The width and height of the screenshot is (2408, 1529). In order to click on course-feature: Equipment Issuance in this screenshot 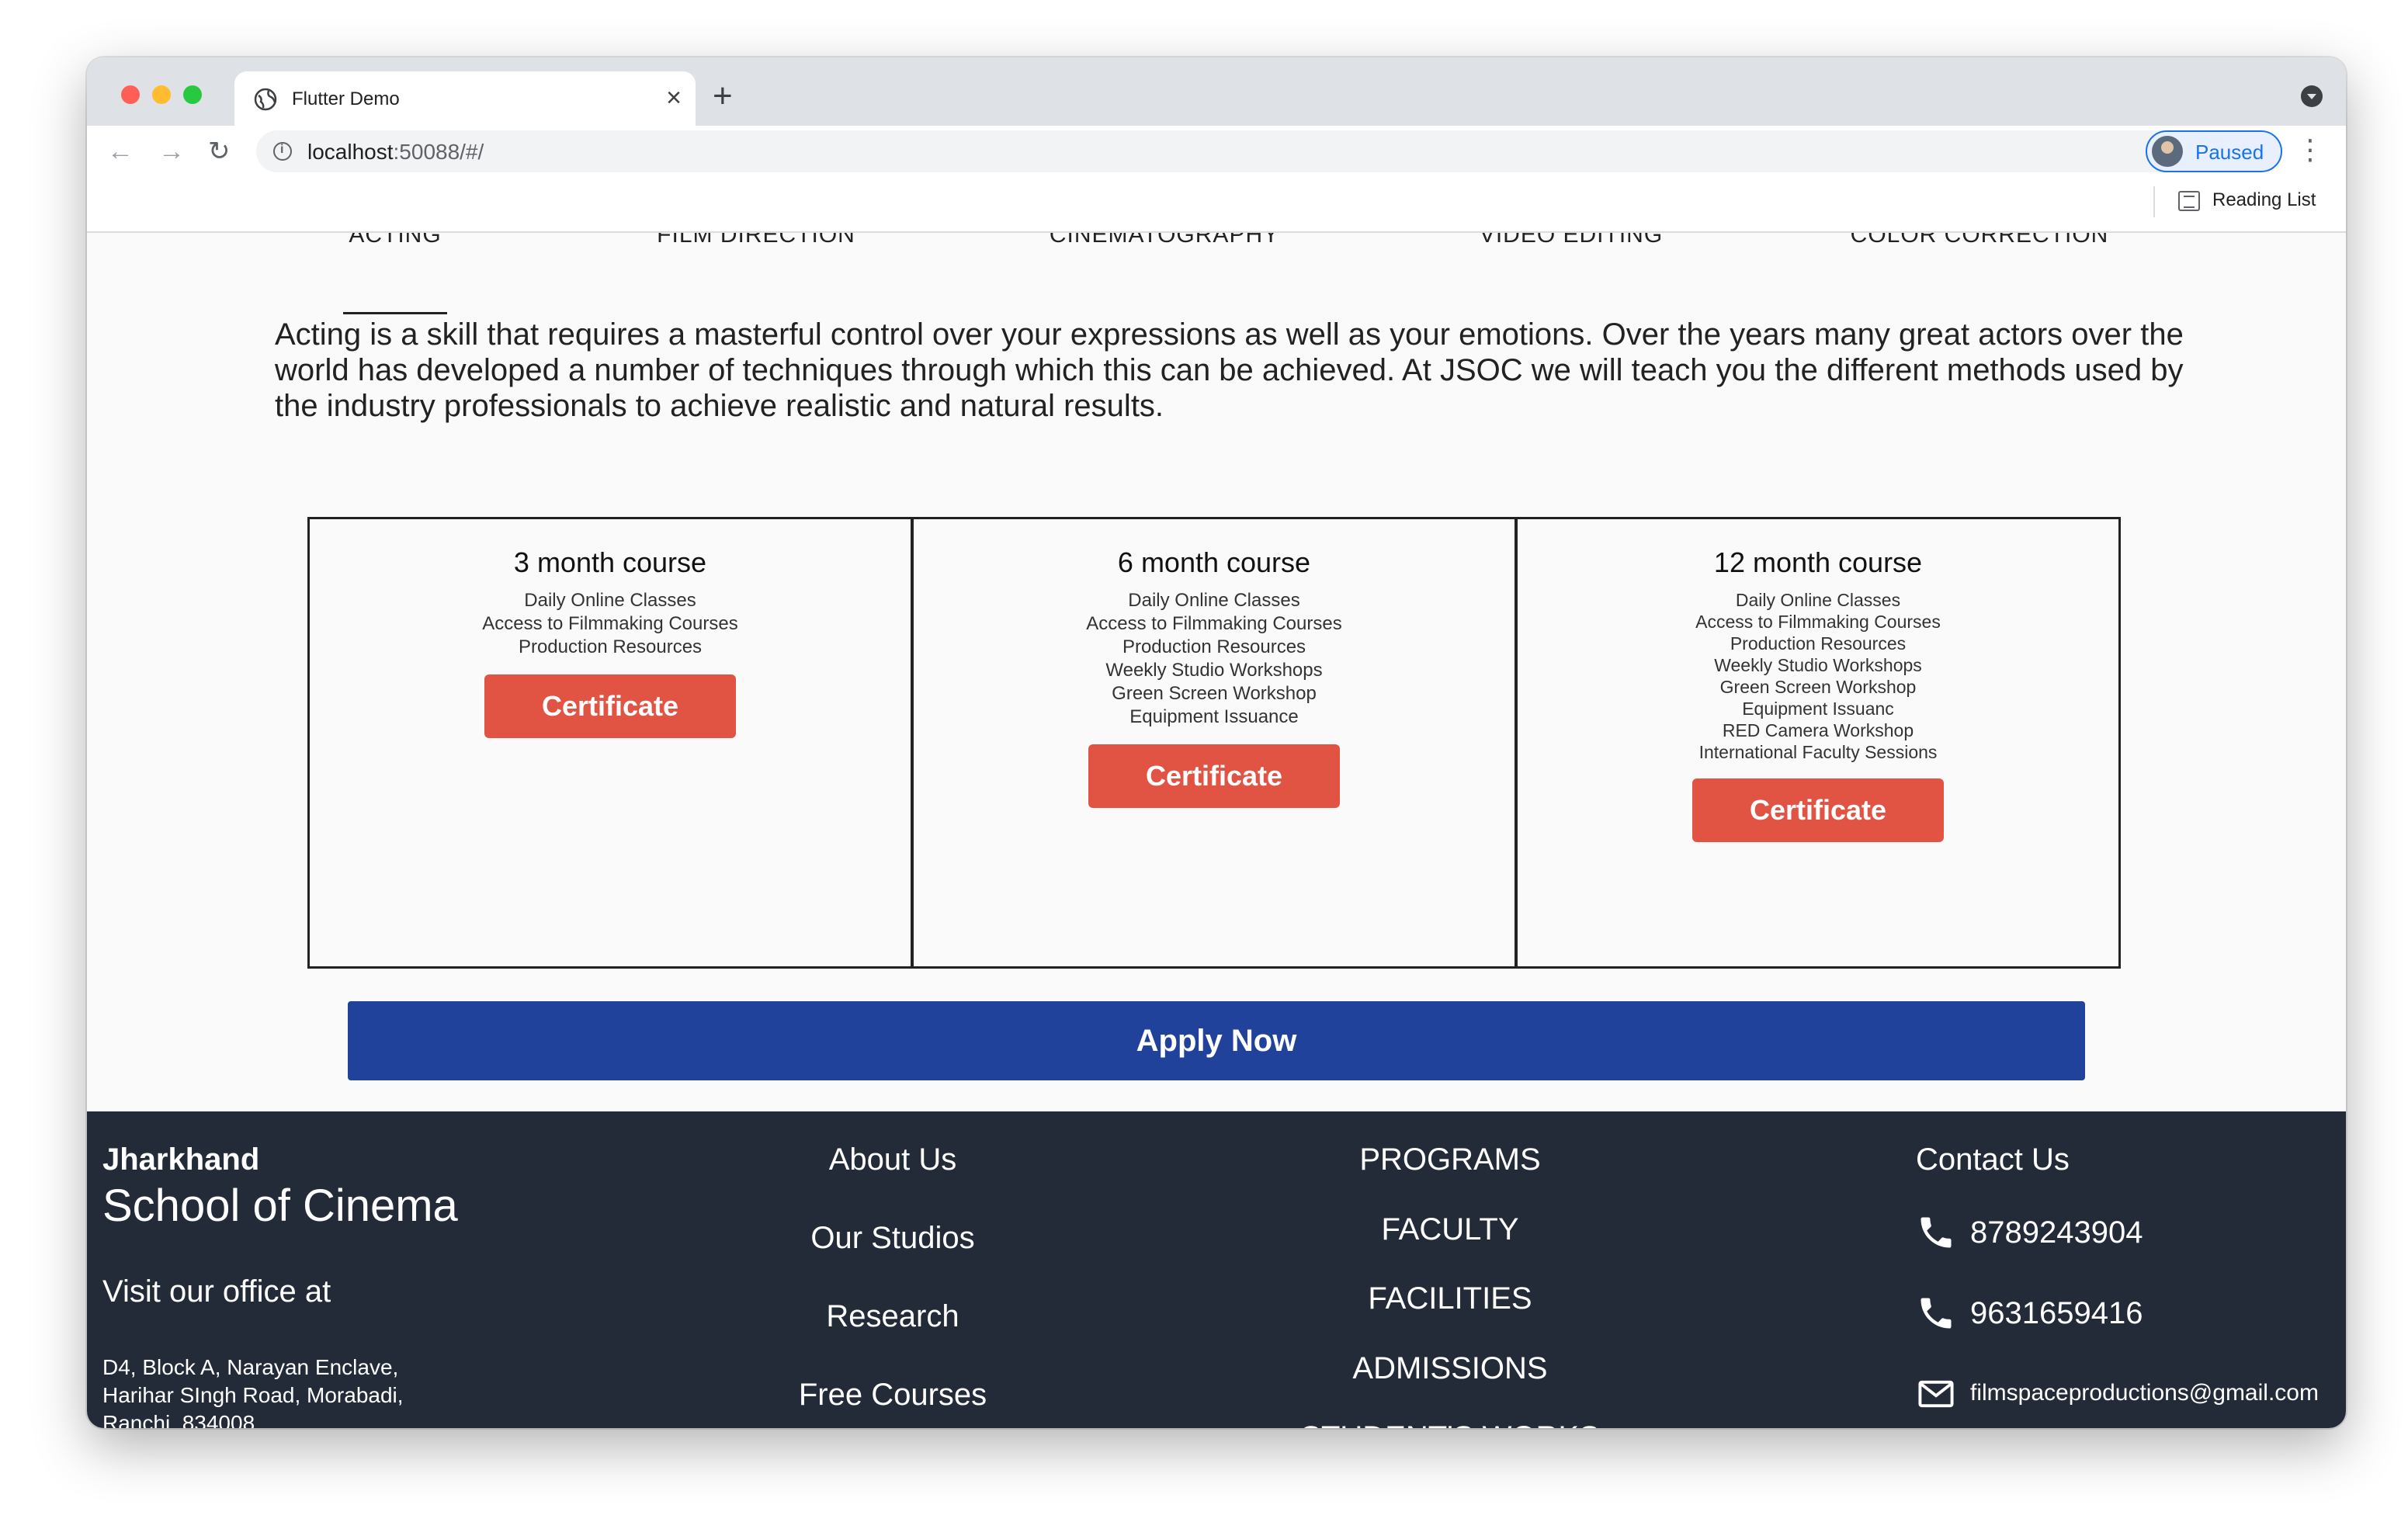, I will do `click(1214, 716)`.